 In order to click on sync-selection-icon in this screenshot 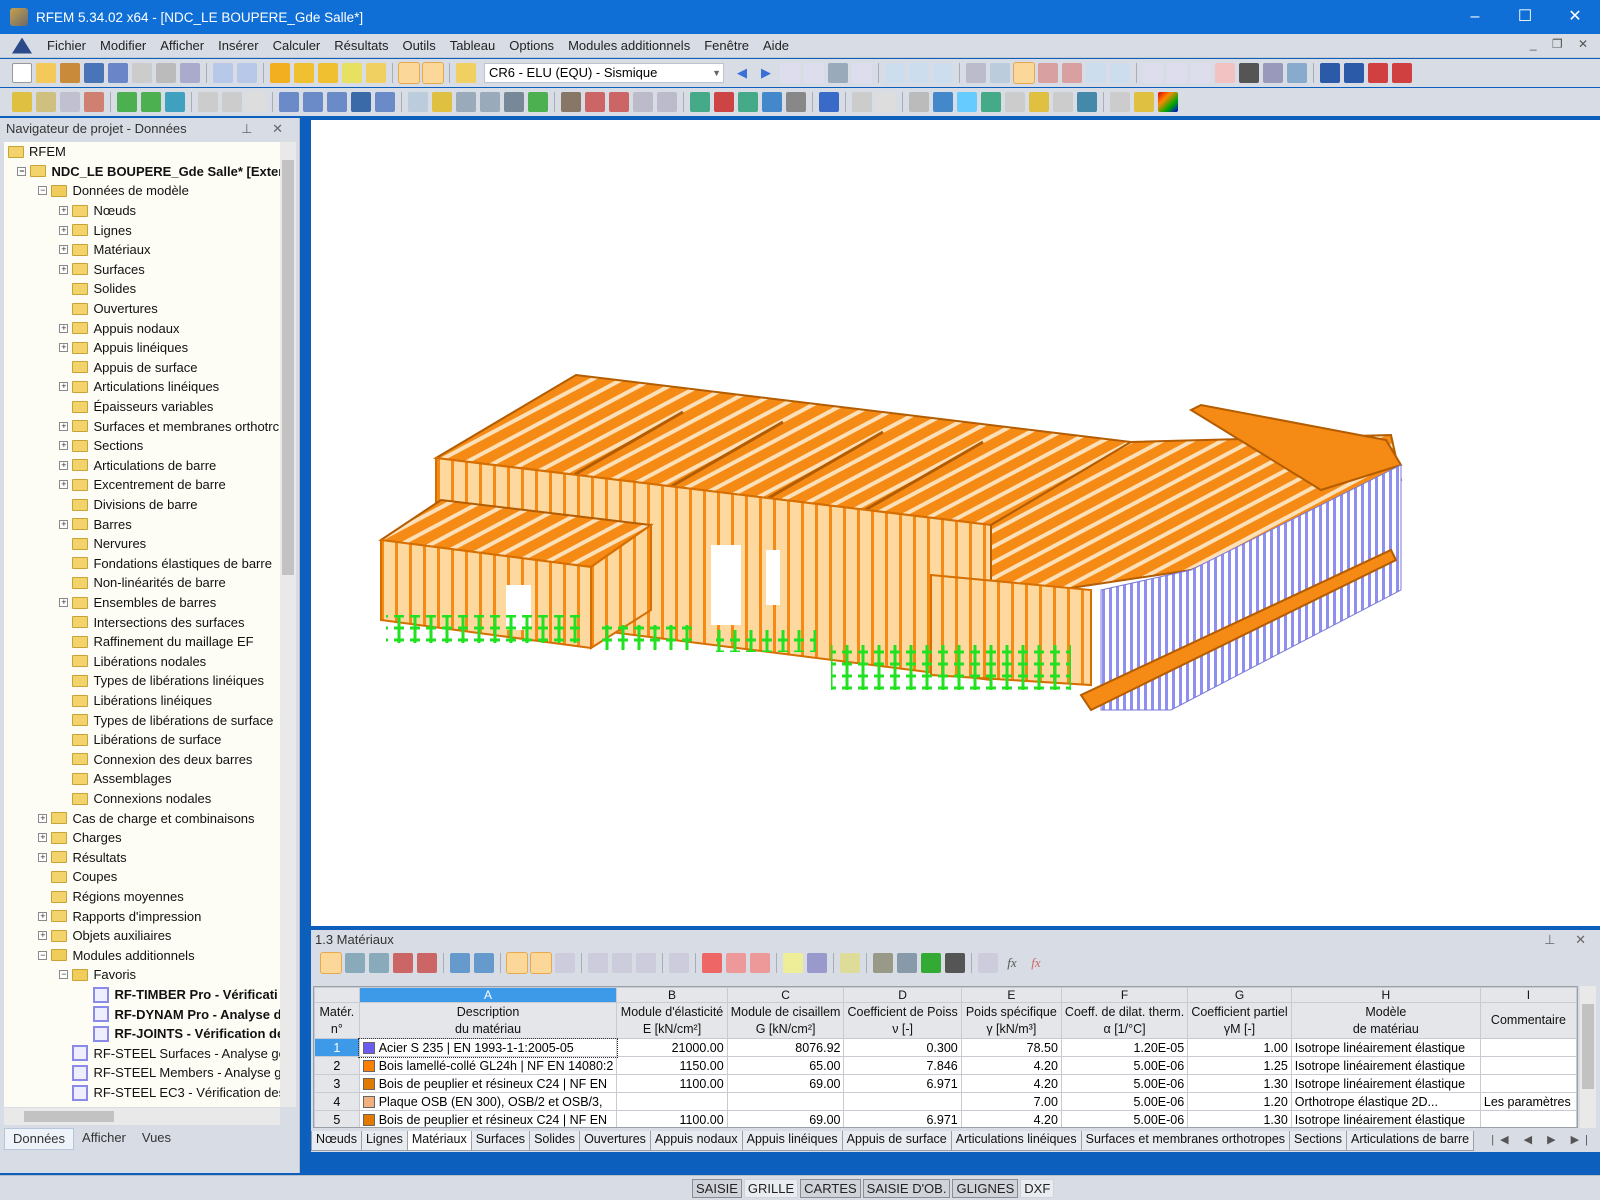, I will do `click(517, 963)`.